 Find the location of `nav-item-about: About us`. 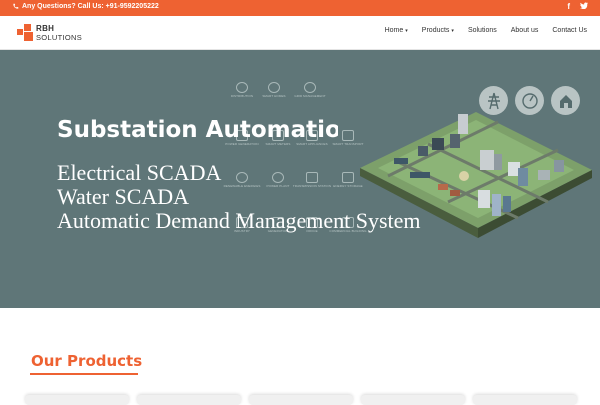

nav-item-about: About us is located at coordinates (525, 30).